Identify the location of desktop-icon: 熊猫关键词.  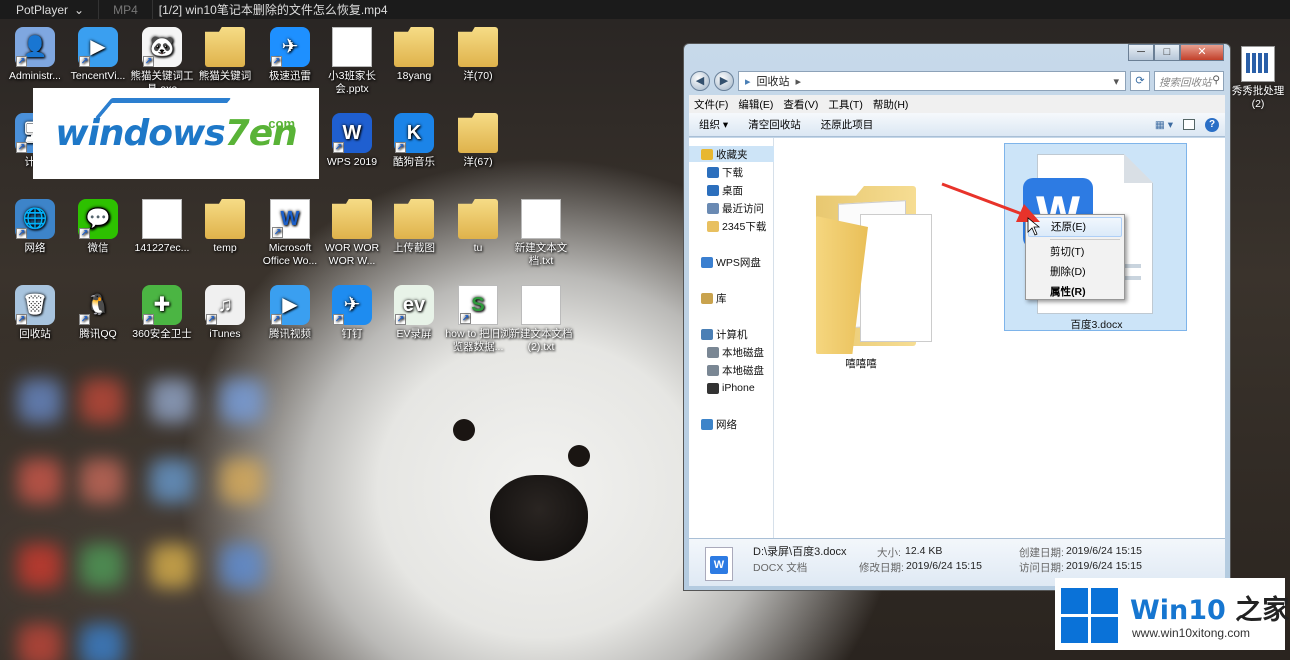
(225, 55).